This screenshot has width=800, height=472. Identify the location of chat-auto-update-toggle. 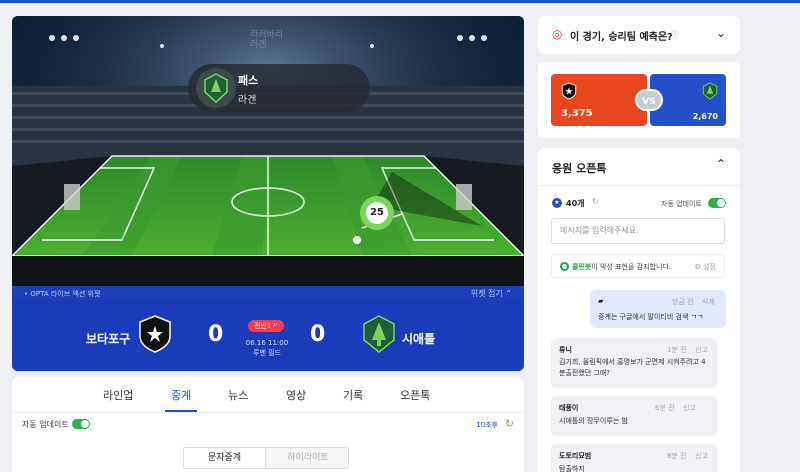
(717, 203).